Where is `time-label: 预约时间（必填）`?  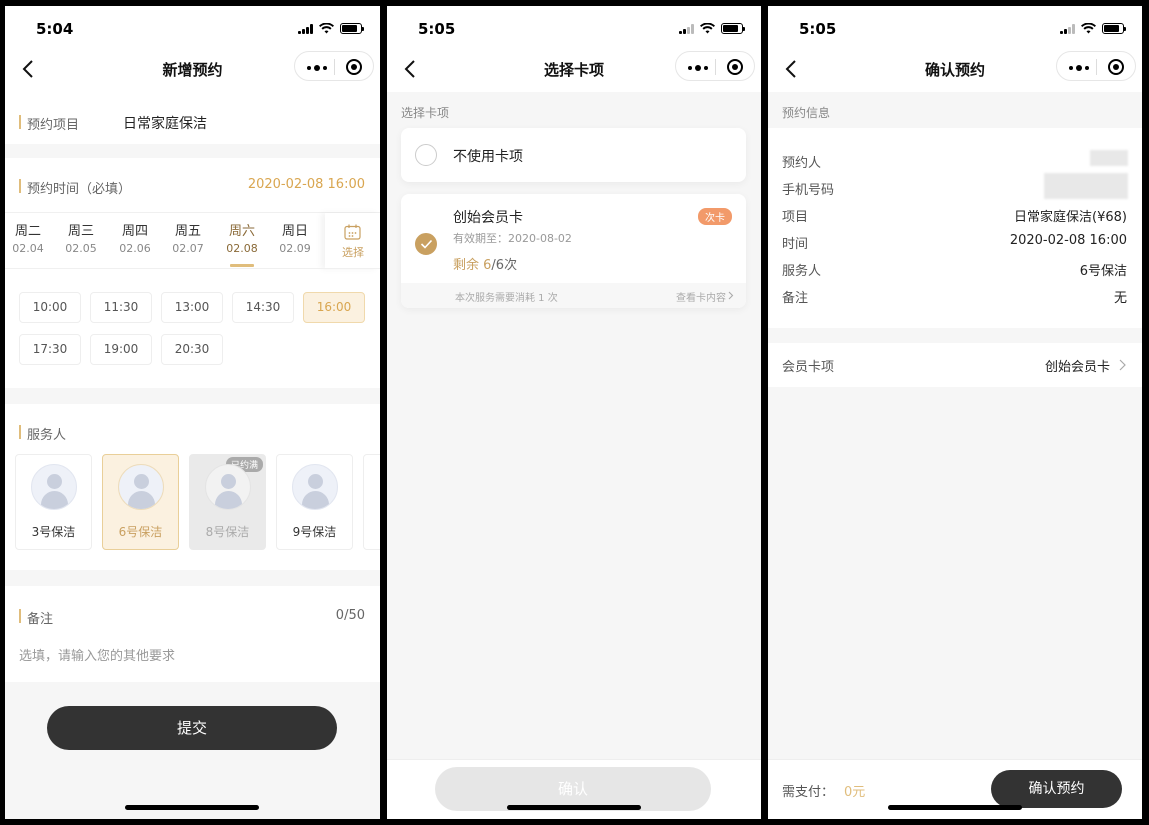 time-label: 预约时间（必填） is located at coordinates (75, 187).